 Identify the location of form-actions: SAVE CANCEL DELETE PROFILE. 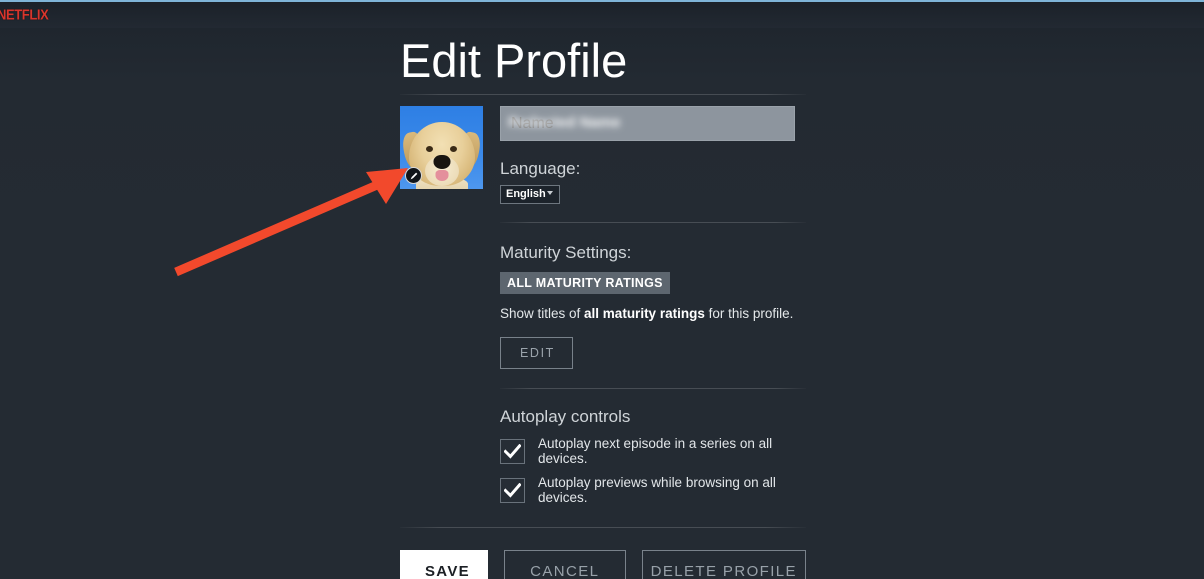
(603, 553).